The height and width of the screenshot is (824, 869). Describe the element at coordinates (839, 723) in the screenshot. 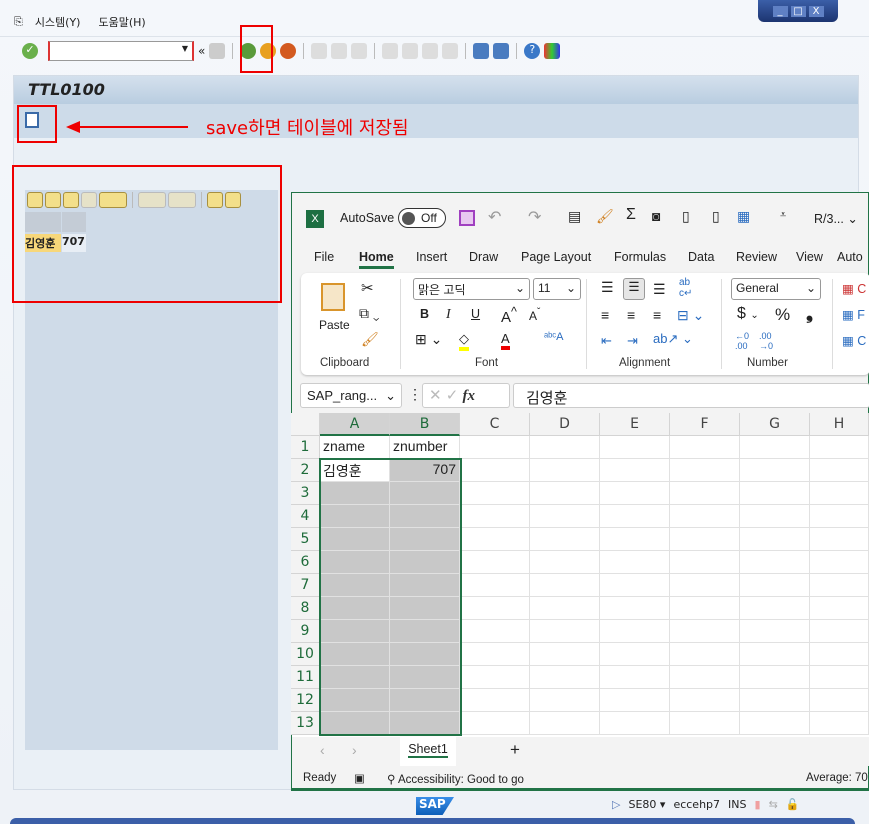

I see `cell-H13` at that location.